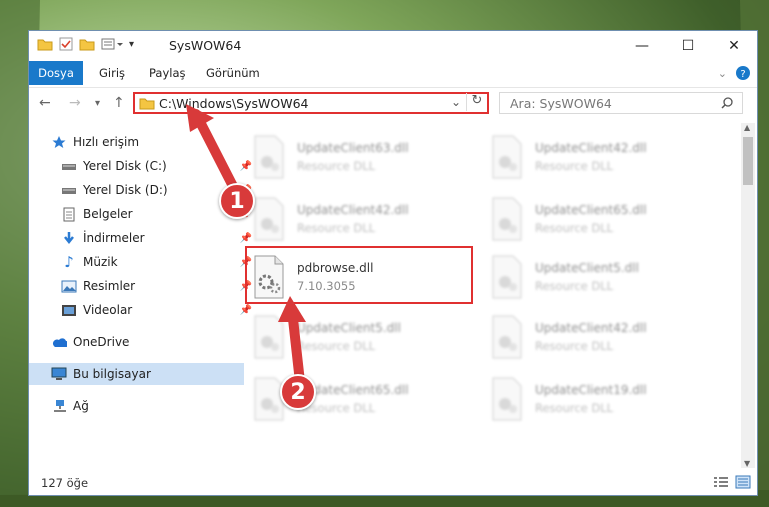 The width and height of the screenshot is (769, 507). Describe the element at coordinates (621, 103) in the screenshot. I see `search-box: Ara: SysWOW64` at that location.